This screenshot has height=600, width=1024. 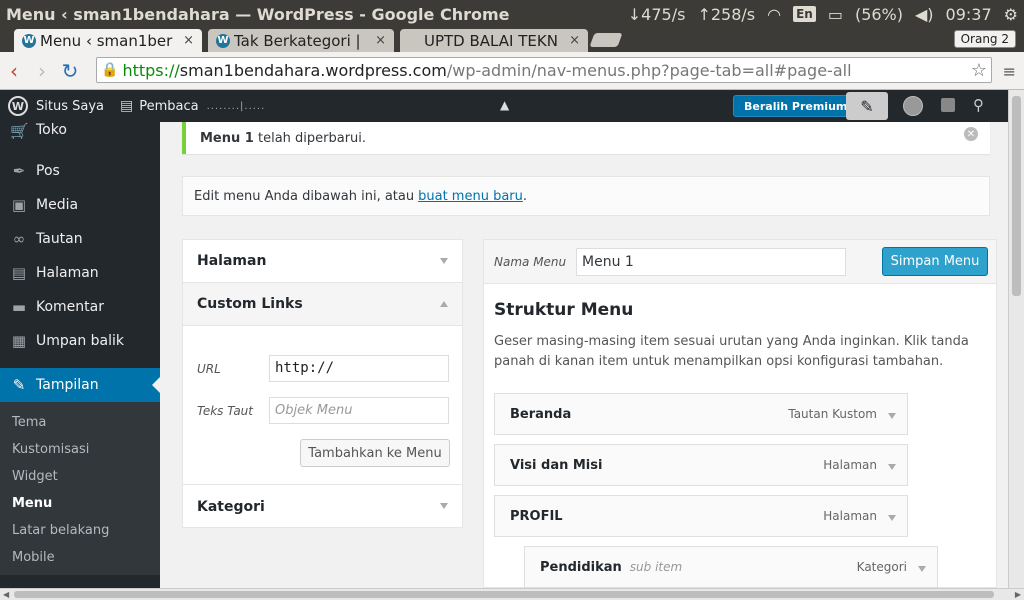 I want to click on settings-gear-icon: ⚙, so click(x=1011, y=14).